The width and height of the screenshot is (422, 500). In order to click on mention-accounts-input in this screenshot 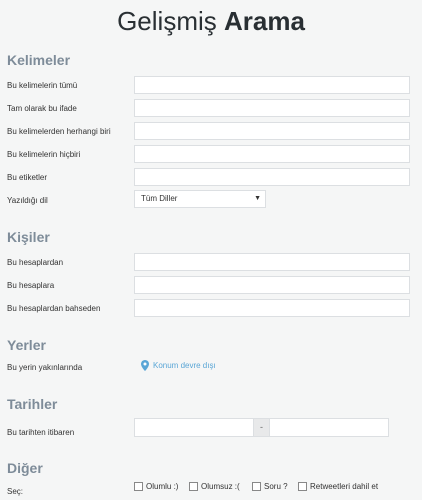, I will do `click(272, 308)`.